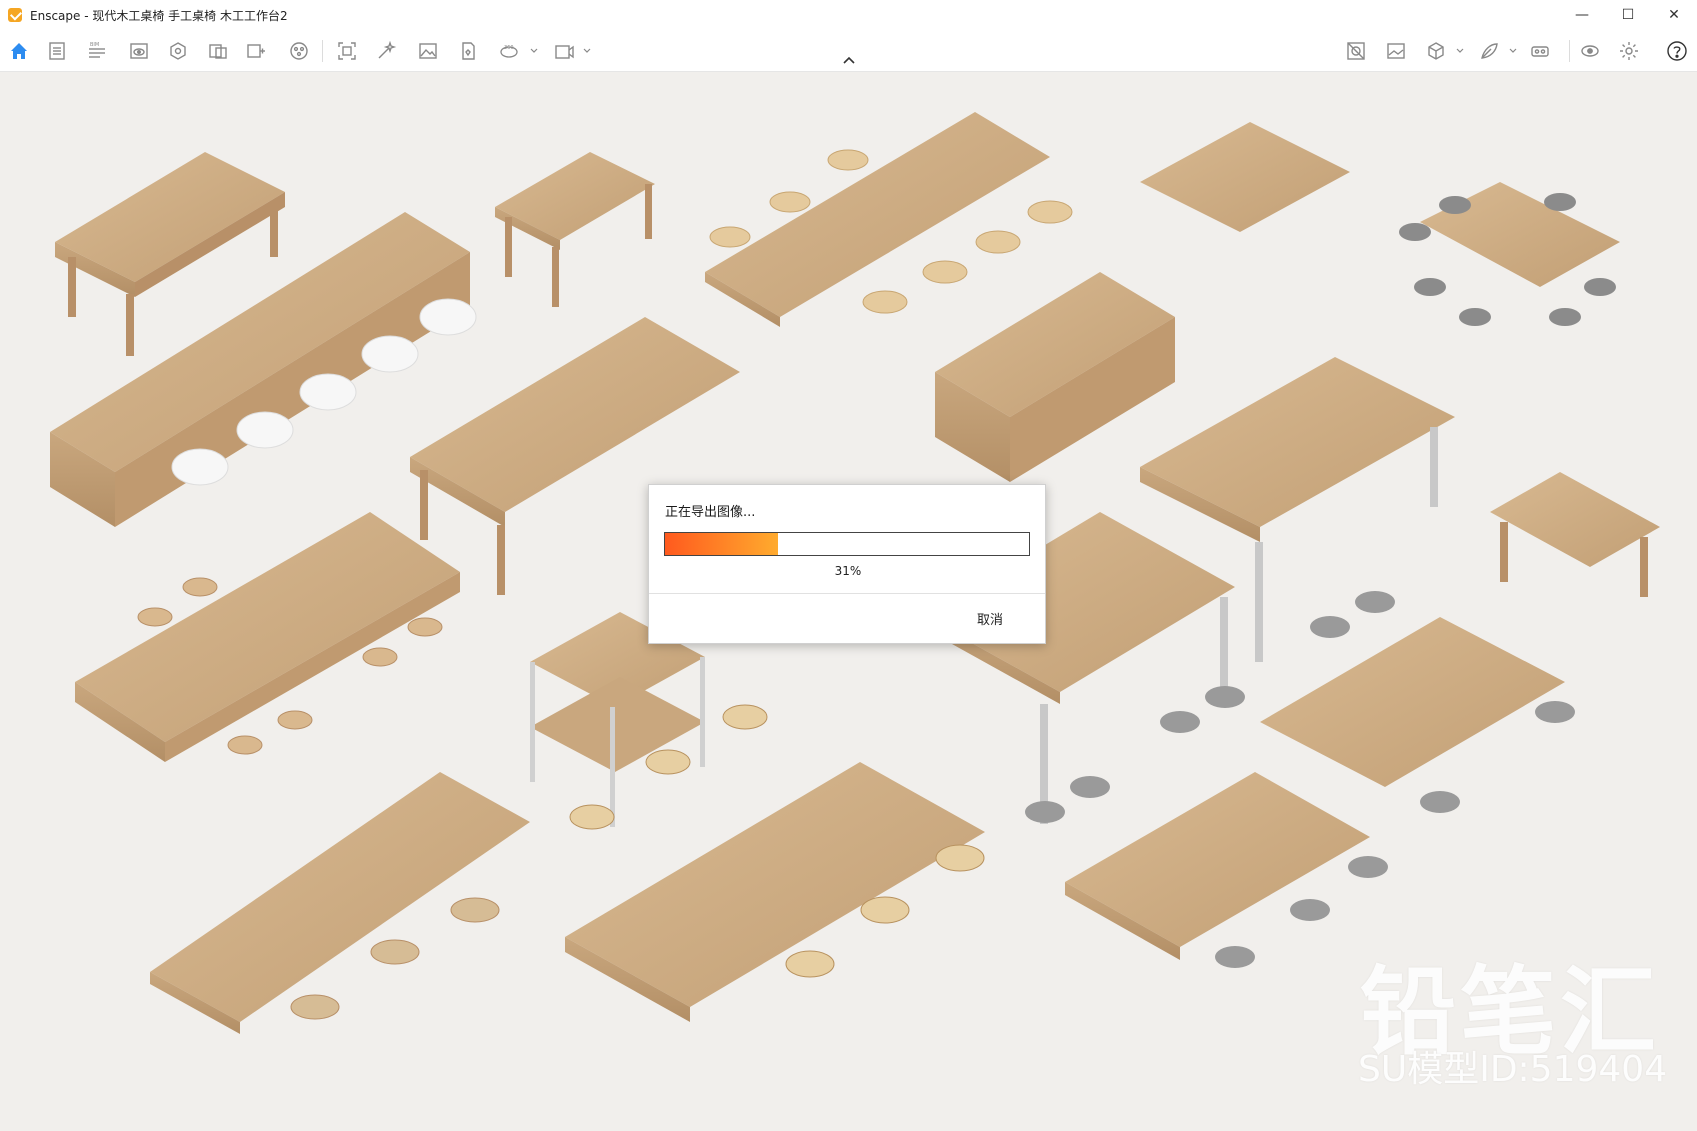 This screenshot has height=1131, width=1697. Describe the element at coordinates (15, 15) in the screenshot. I see `enscape-logo-icon` at that location.